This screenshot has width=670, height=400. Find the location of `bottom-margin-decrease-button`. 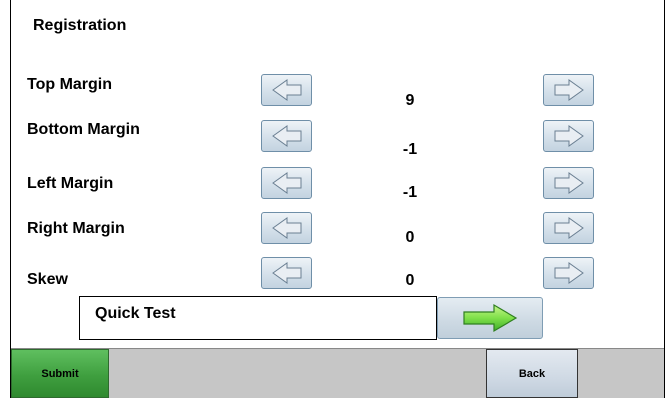

bottom-margin-decrease-button is located at coordinates (286, 136).